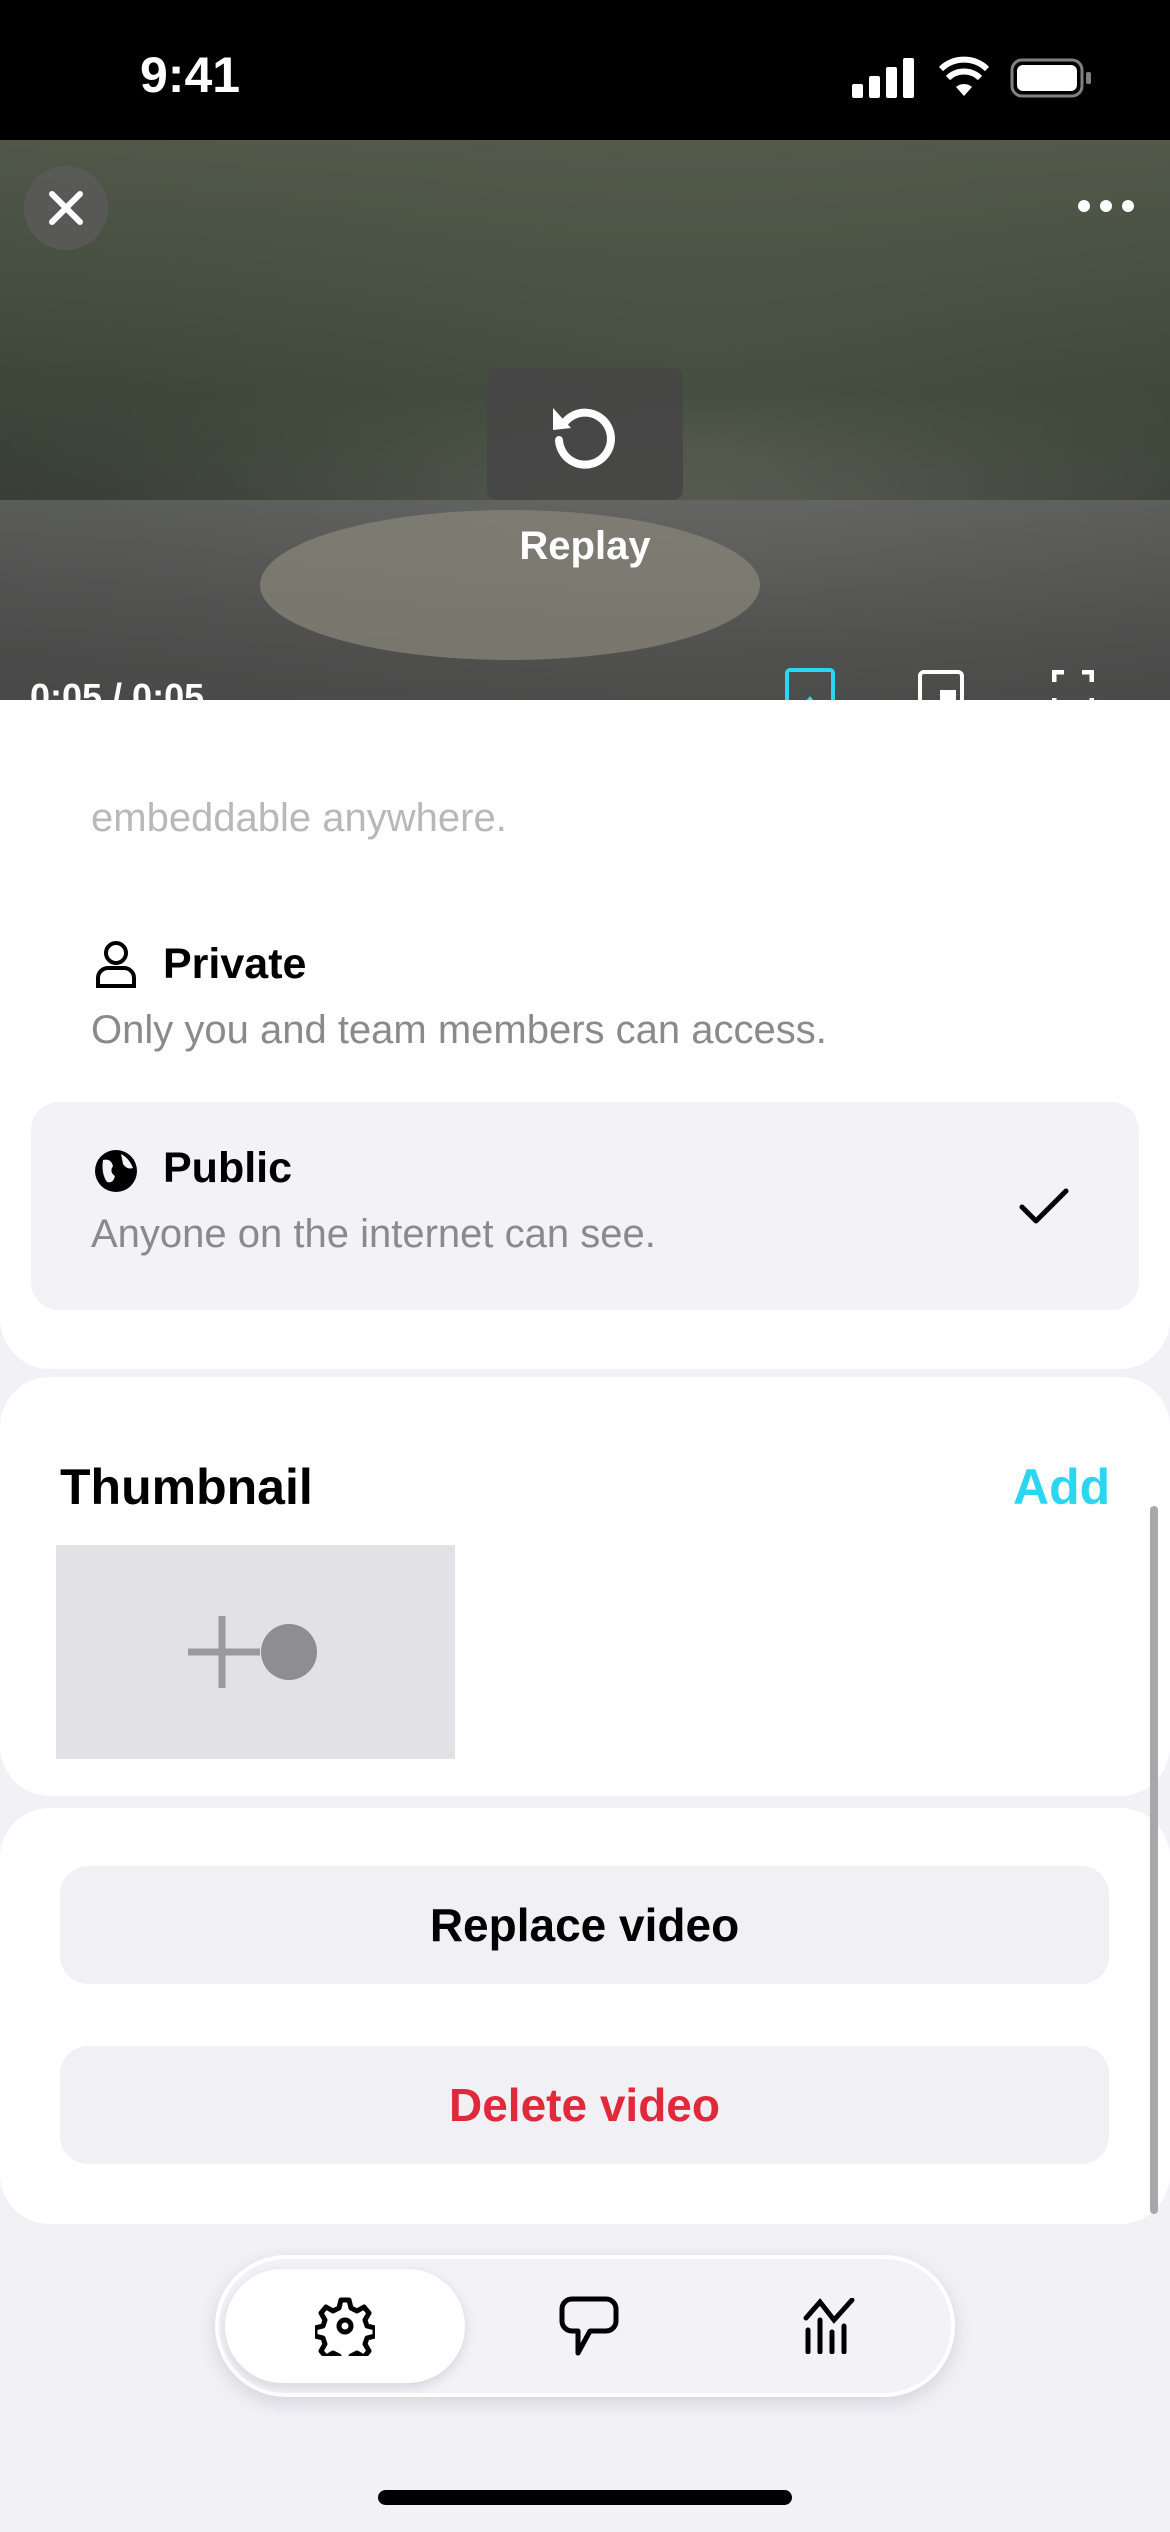  Describe the element at coordinates (584, 1925) in the screenshot. I see `replace-video-button: Replace video` at that location.